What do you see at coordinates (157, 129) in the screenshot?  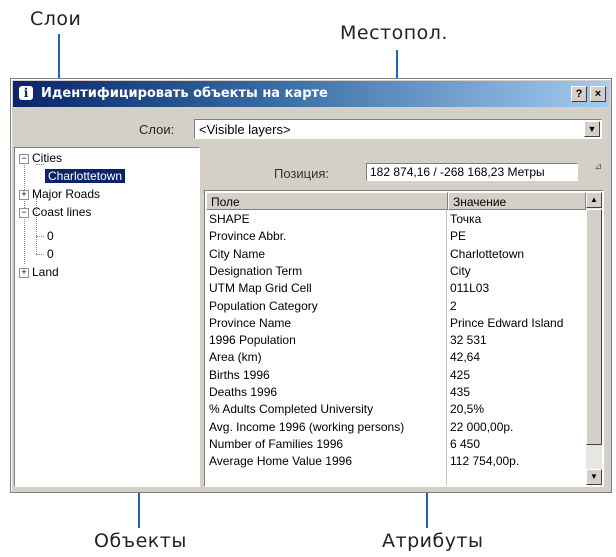 I see `layers-label: Слои:` at bounding box center [157, 129].